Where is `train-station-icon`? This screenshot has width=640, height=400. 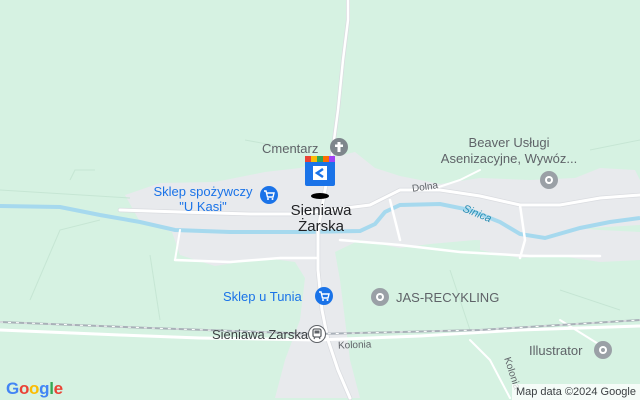 train-station-icon is located at coordinates (317, 334).